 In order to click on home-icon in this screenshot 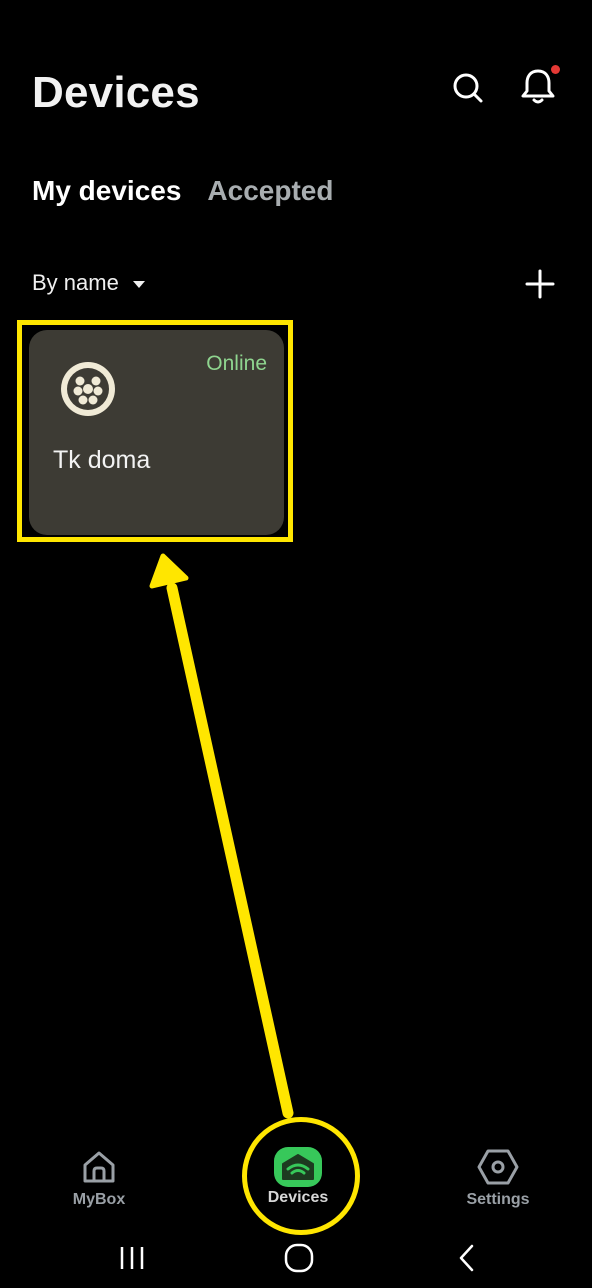, I will do `click(99, 1167)`.